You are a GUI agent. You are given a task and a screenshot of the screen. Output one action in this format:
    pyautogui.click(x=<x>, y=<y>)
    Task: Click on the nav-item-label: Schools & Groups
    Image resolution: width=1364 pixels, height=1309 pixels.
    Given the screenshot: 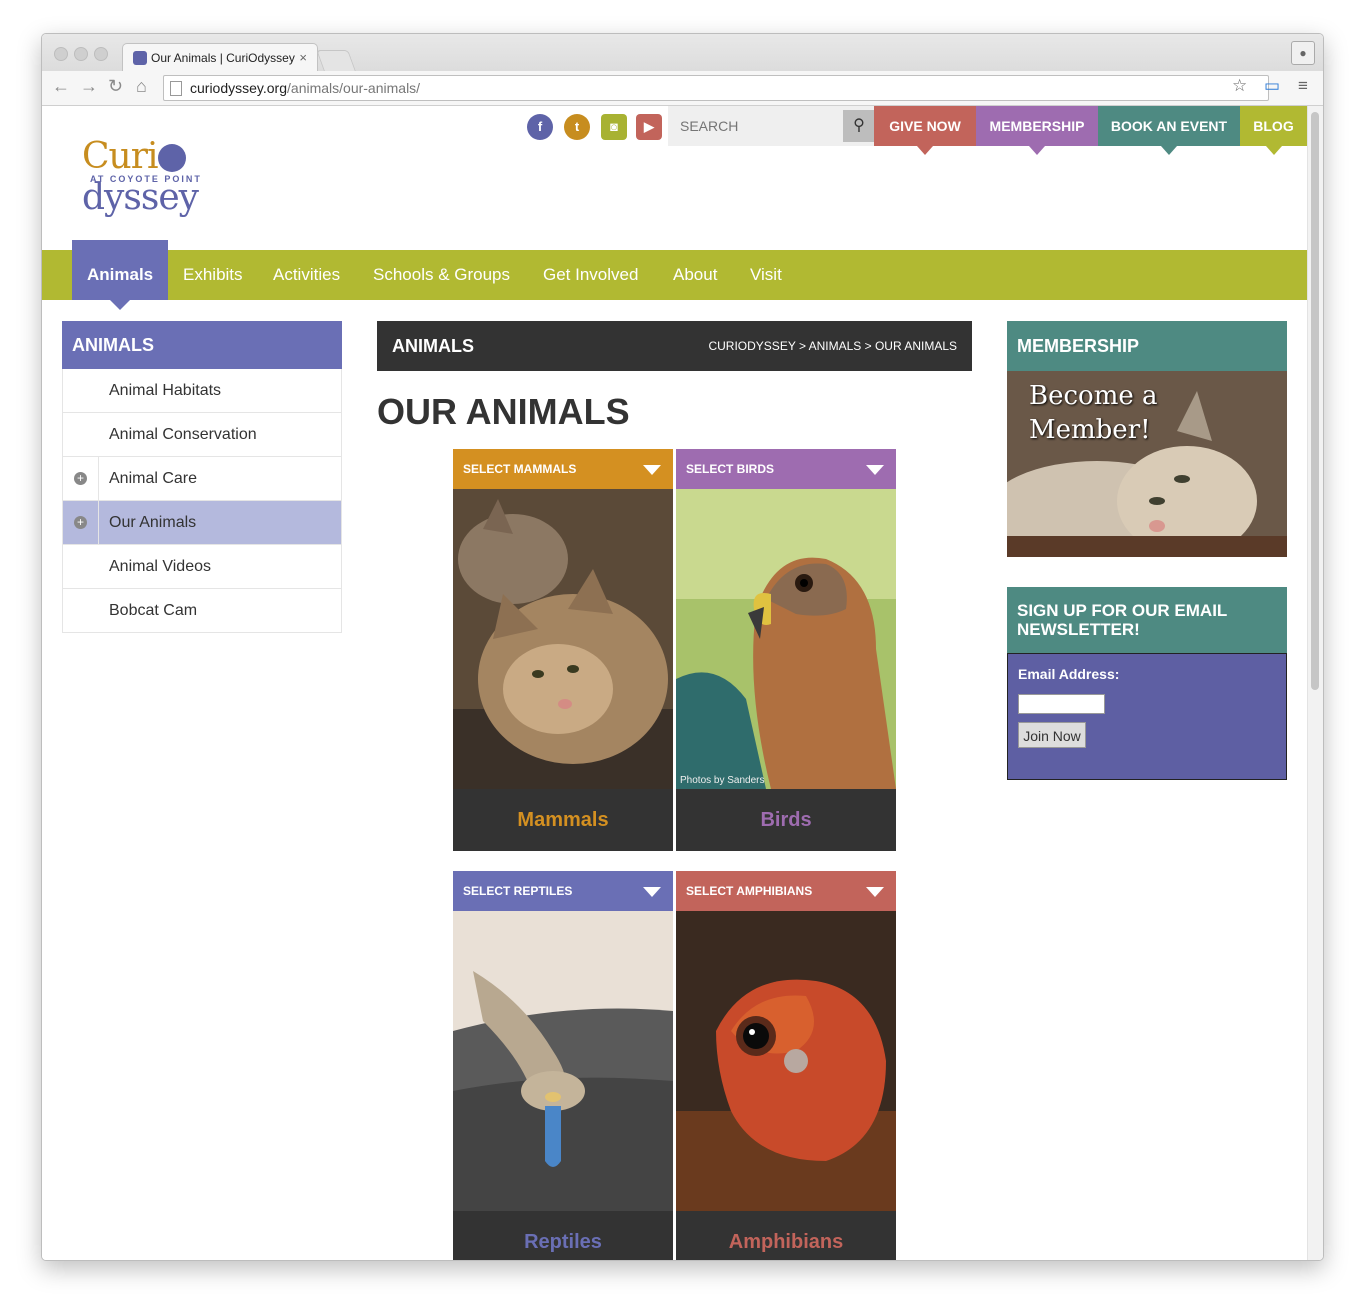 What is the action you would take?
    pyautogui.click(x=442, y=274)
    